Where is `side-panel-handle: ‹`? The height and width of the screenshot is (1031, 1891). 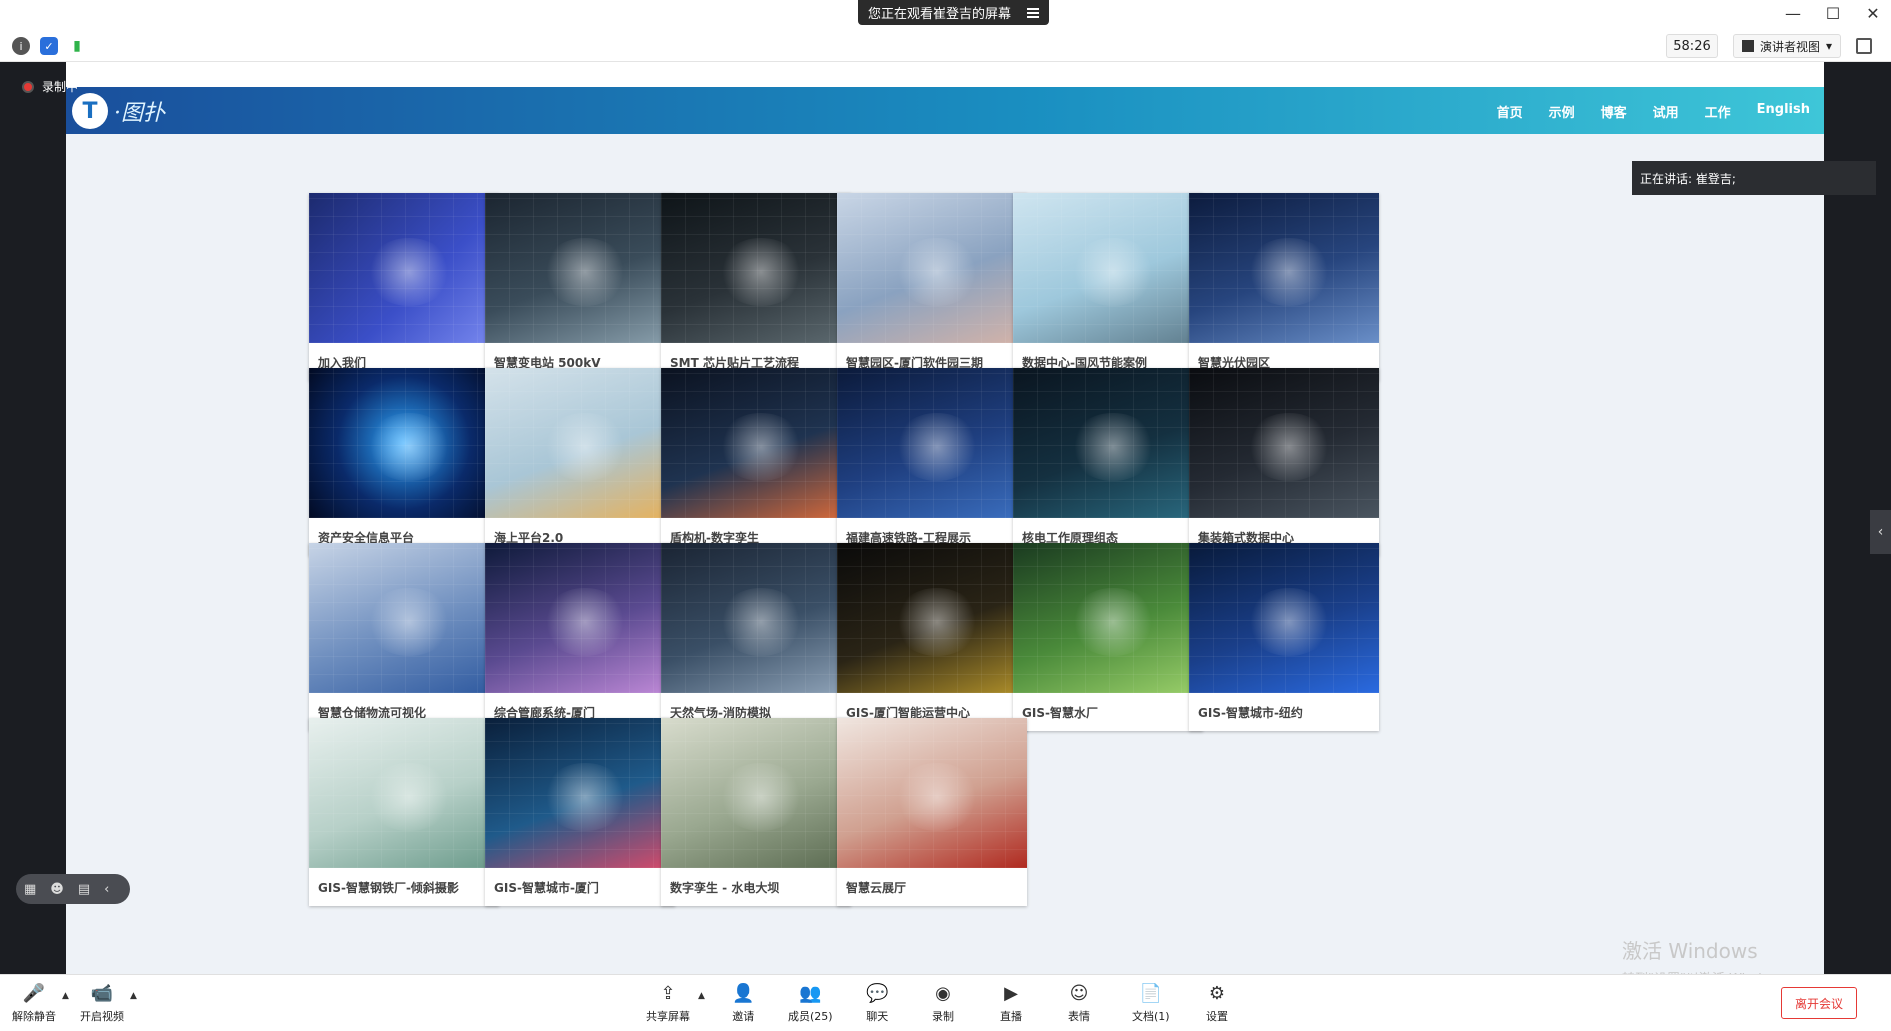
side-panel-handle: ‹ is located at coordinates (1880, 532).